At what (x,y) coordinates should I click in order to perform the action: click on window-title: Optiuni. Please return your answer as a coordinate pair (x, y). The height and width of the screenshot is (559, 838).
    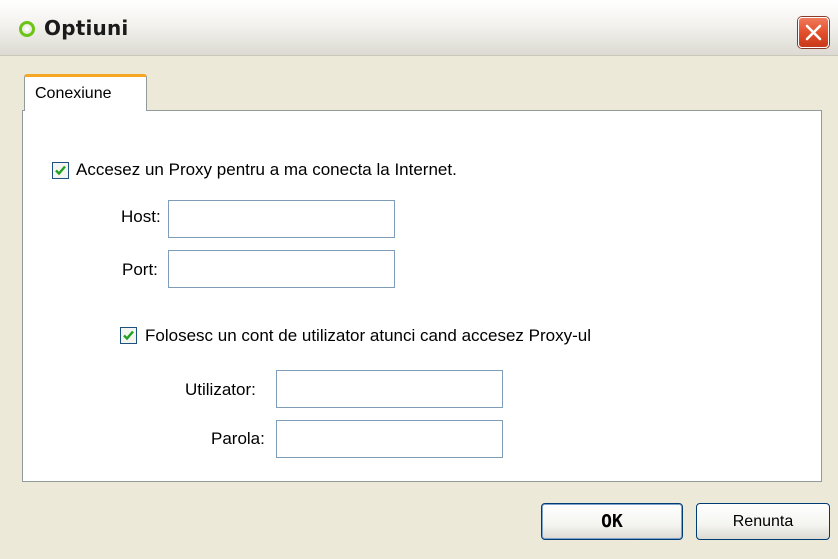
    Looking at the image, I should click on (86, 28).